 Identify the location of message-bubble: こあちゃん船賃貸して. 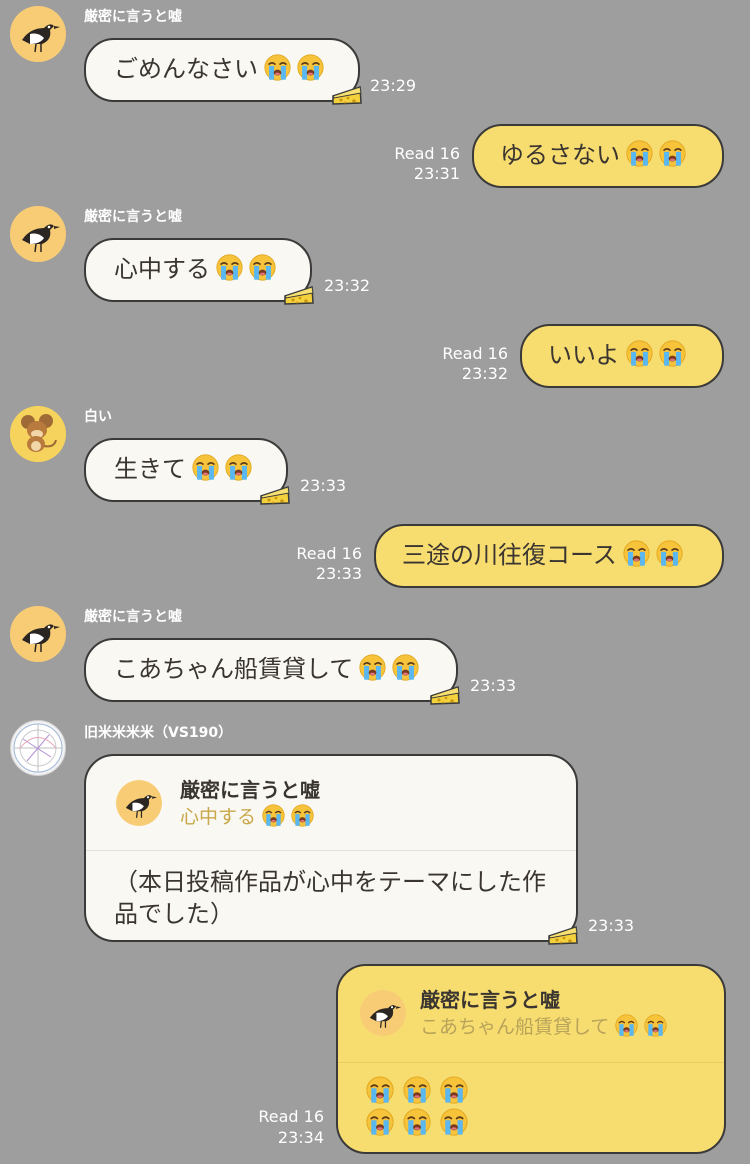
(271, 670).